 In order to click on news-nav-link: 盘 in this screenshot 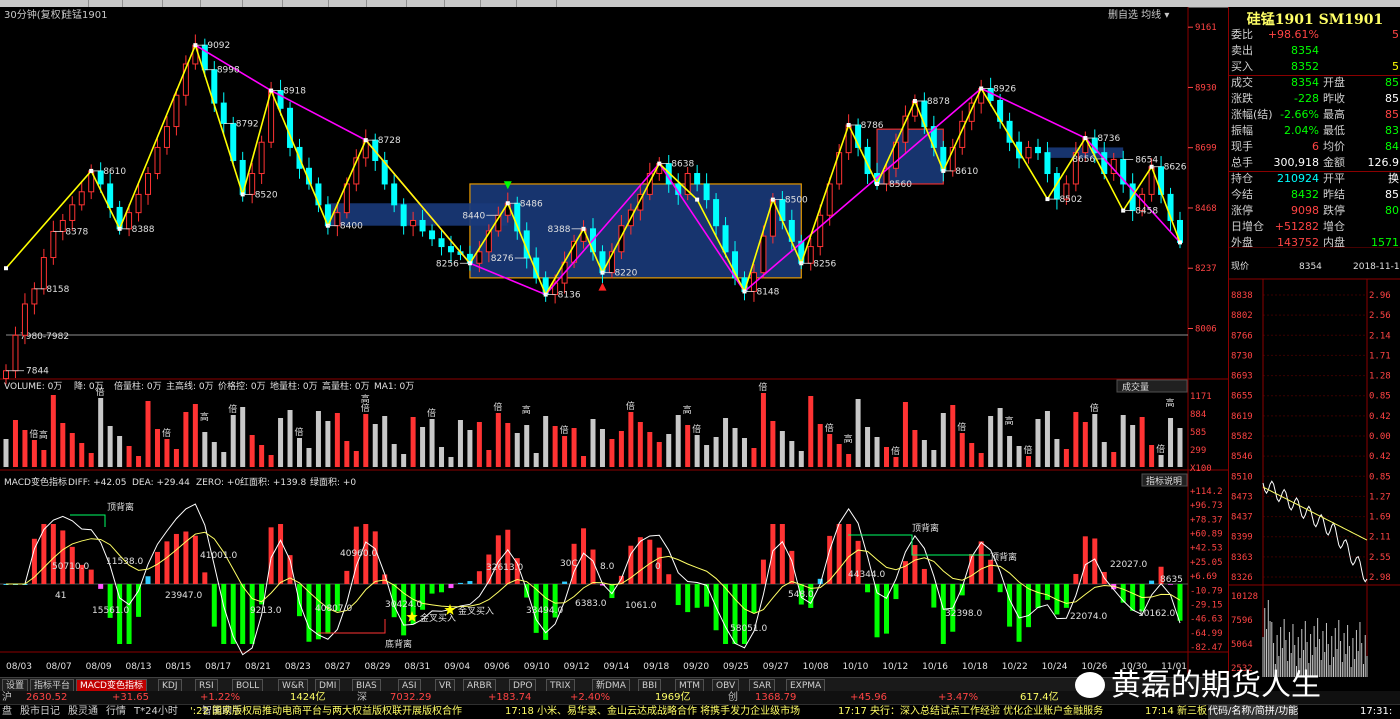, I will do `click(7, 712)`.